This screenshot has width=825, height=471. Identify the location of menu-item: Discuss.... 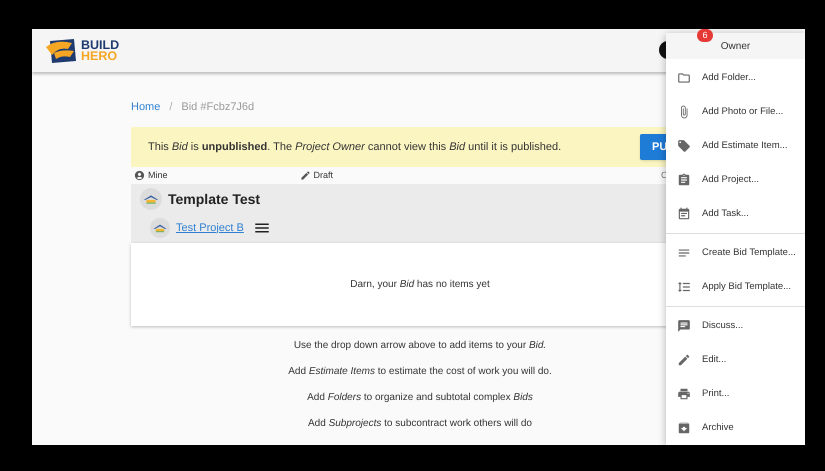
(735, 326).